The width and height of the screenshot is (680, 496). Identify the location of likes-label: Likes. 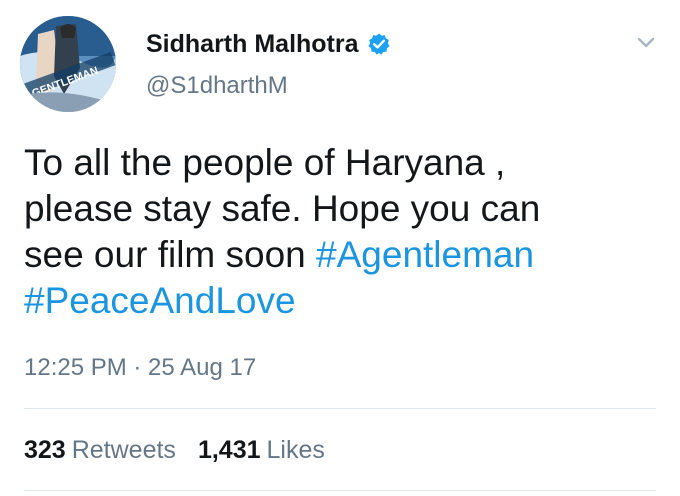
(295, 450).